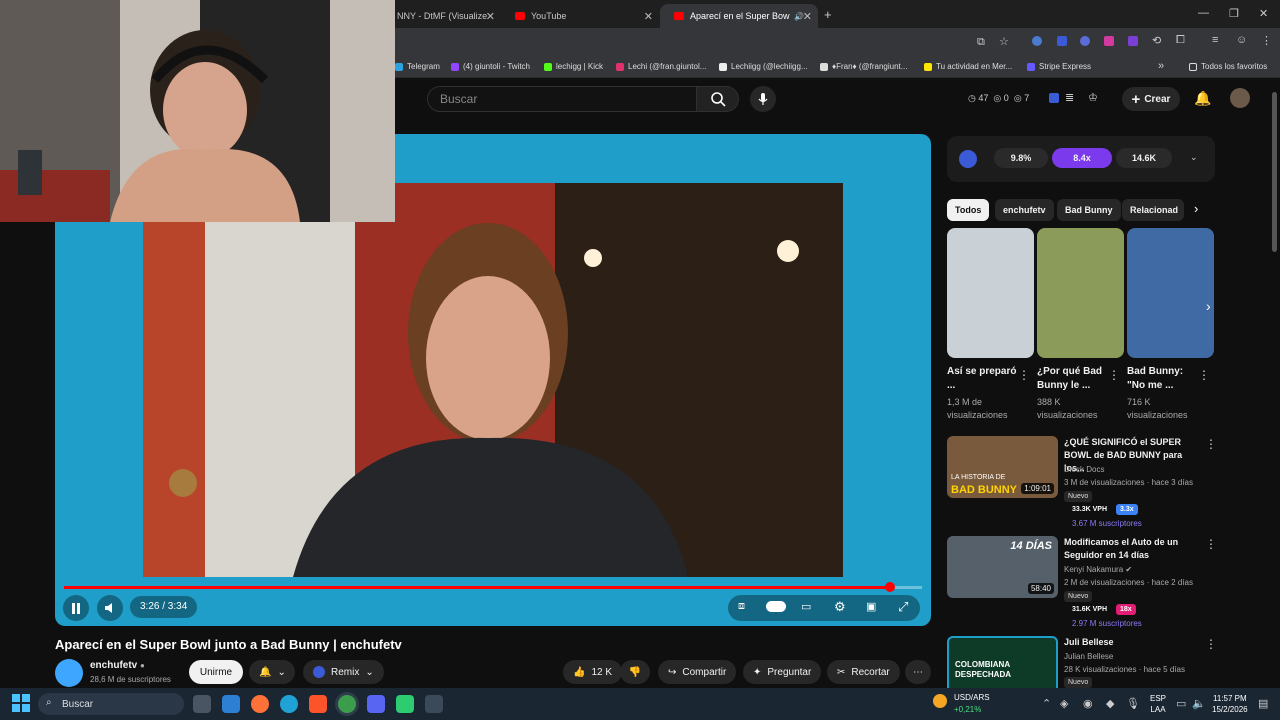  What do you see at coordinates (110, 608) in the screenshot?
I see `volume-button` at bounding box center [110, 608].